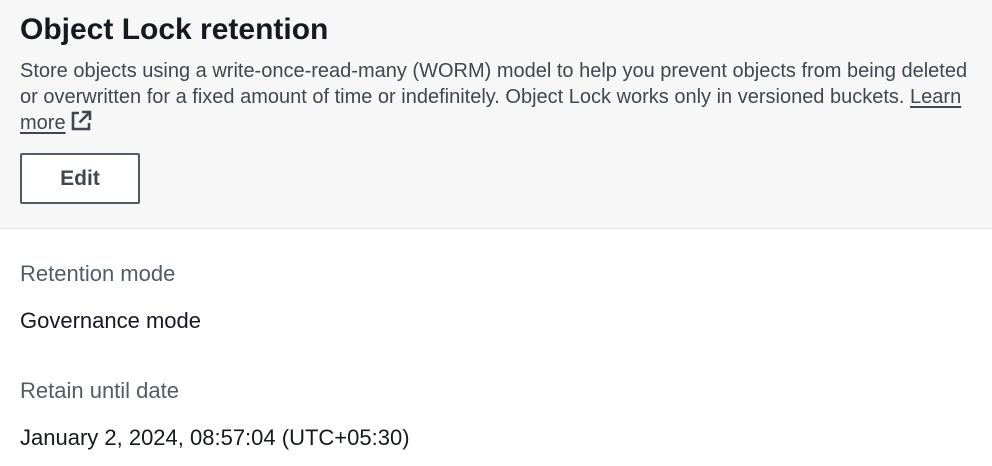 This screenshot has width=992, height=466. What do you see at coordinates (98, 273) in the screenshot?
I see `retention-mode-label: Retention mode` at bounding box center [98, 273].